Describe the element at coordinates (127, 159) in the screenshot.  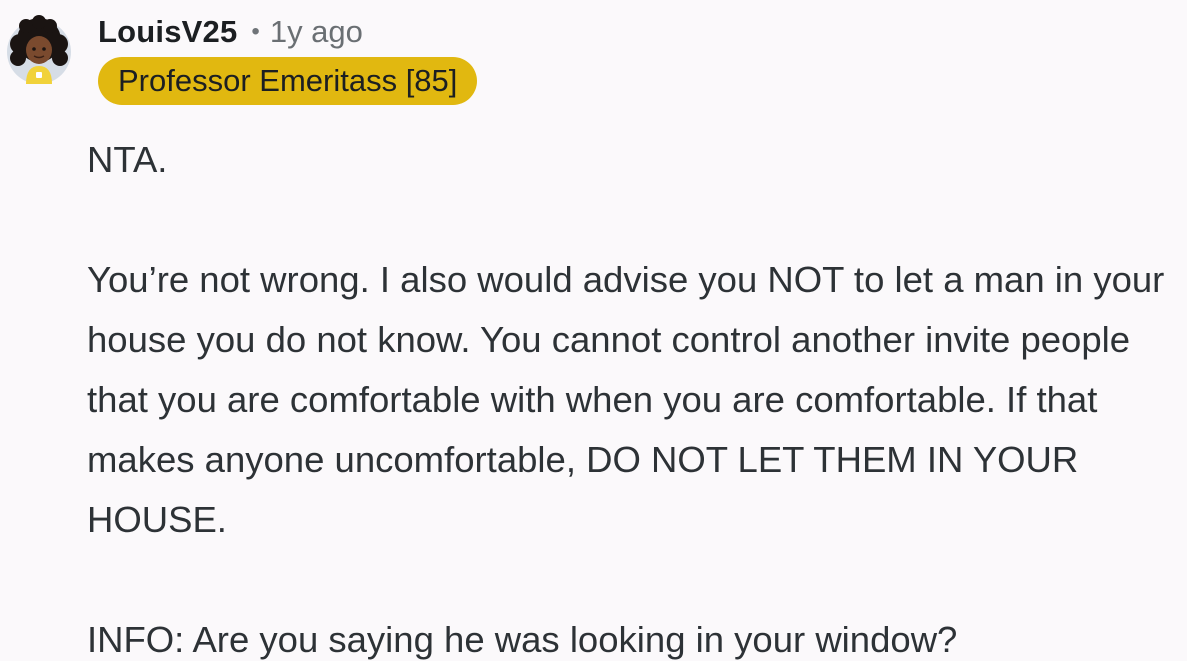
I see `comment-paragraph: NTA.` at that location.